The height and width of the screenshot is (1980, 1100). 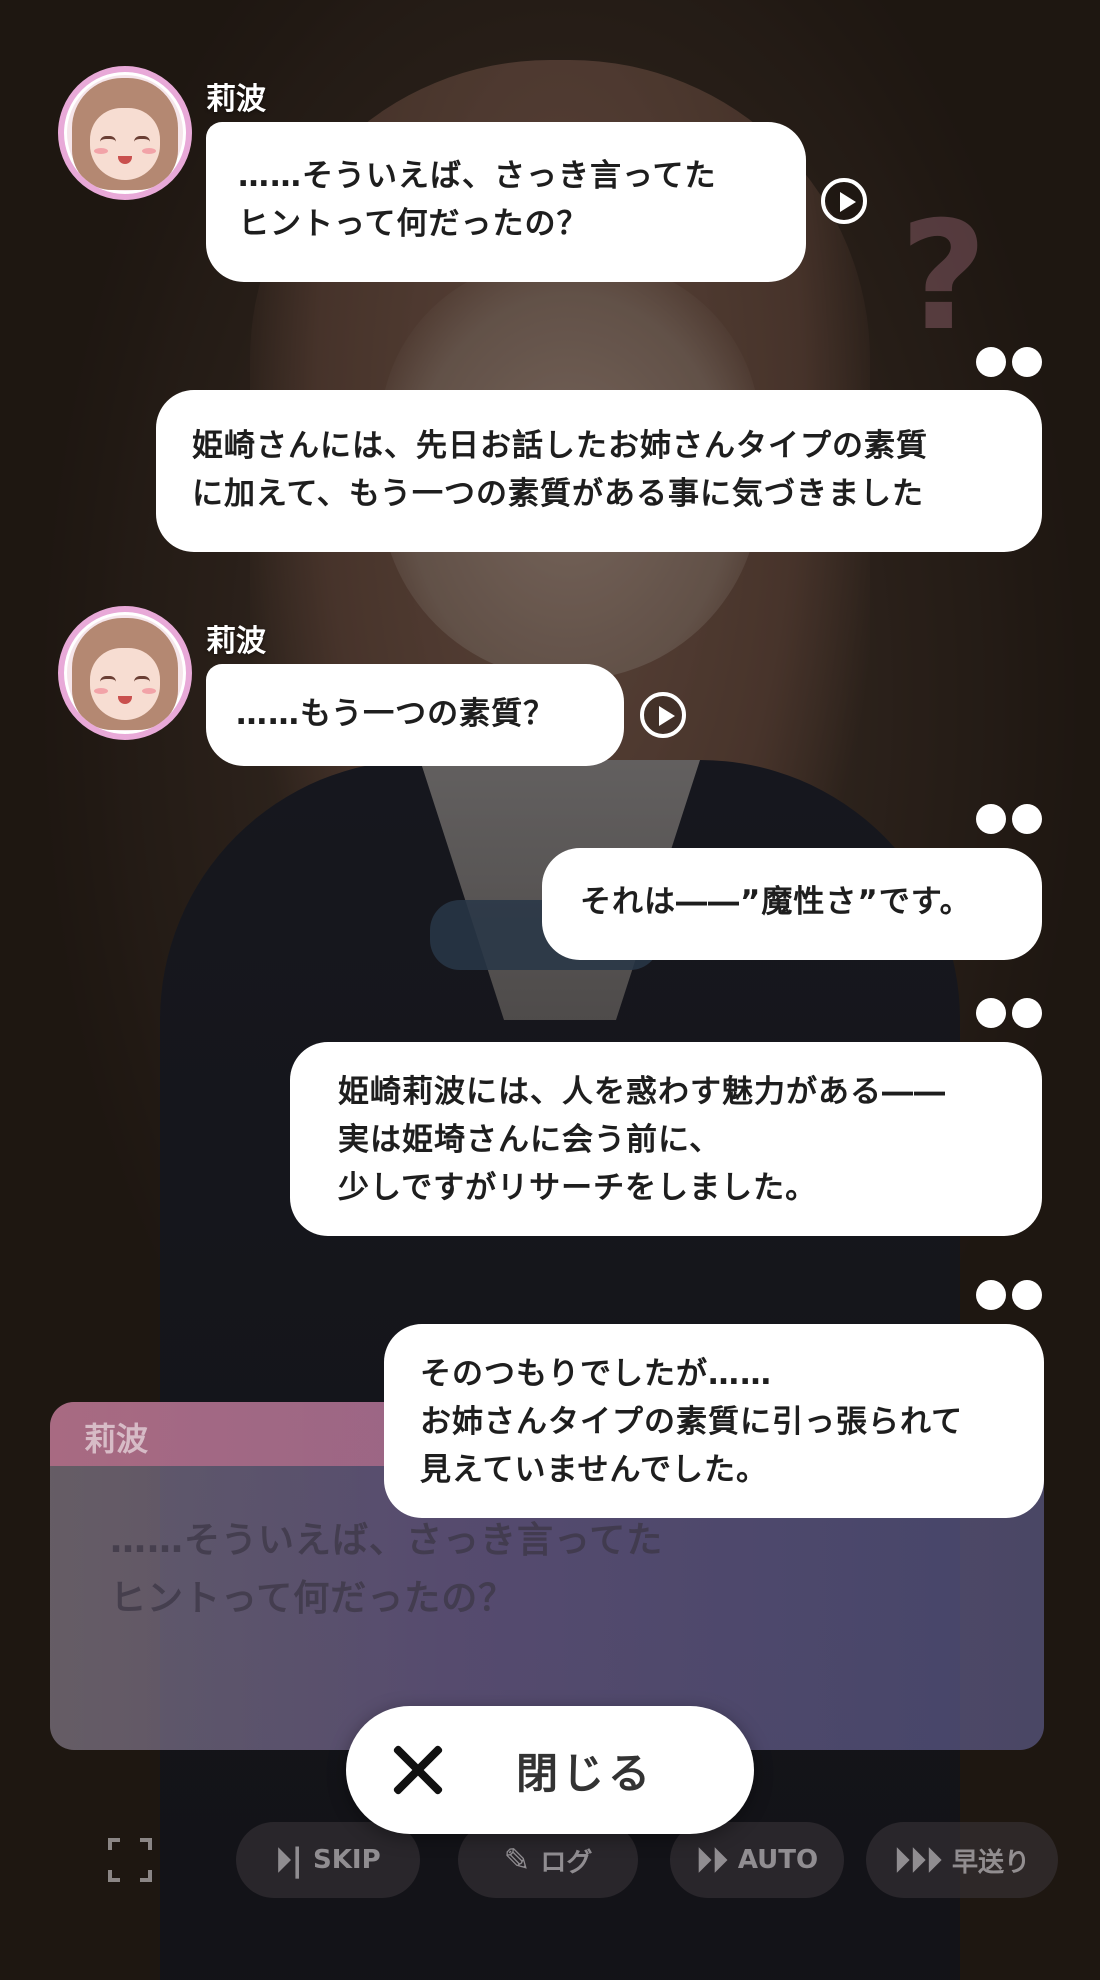 I want to click on fast-forward-icon: ⏵⏵⏵, so click(x=917, y=1859).